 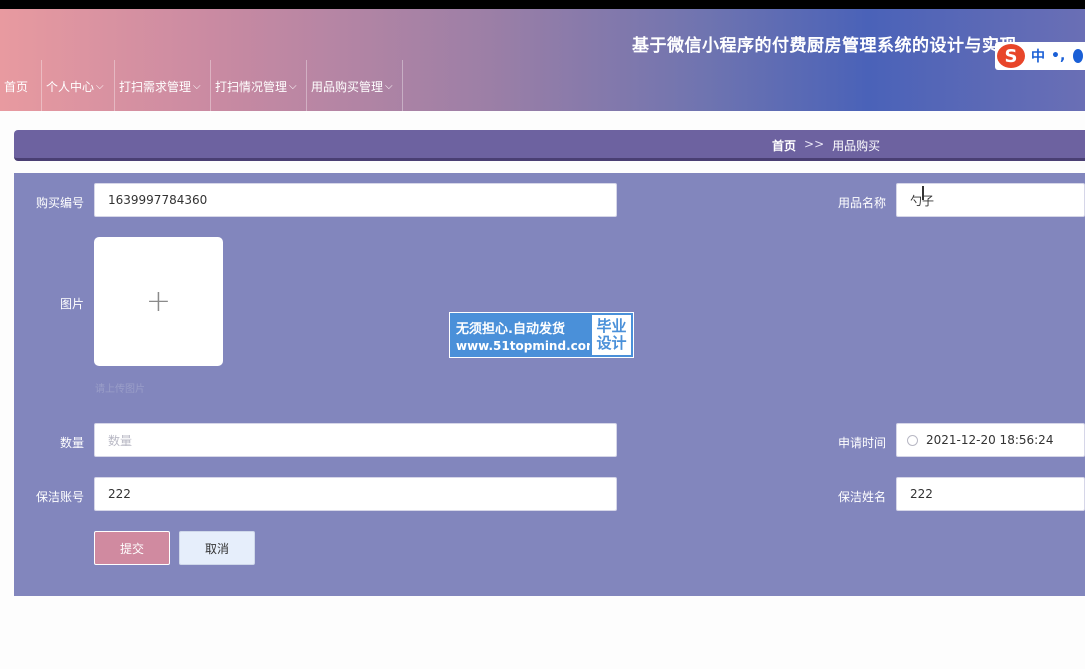 I want to click on nav-item-home: 首页, so click(x=21, y=86).